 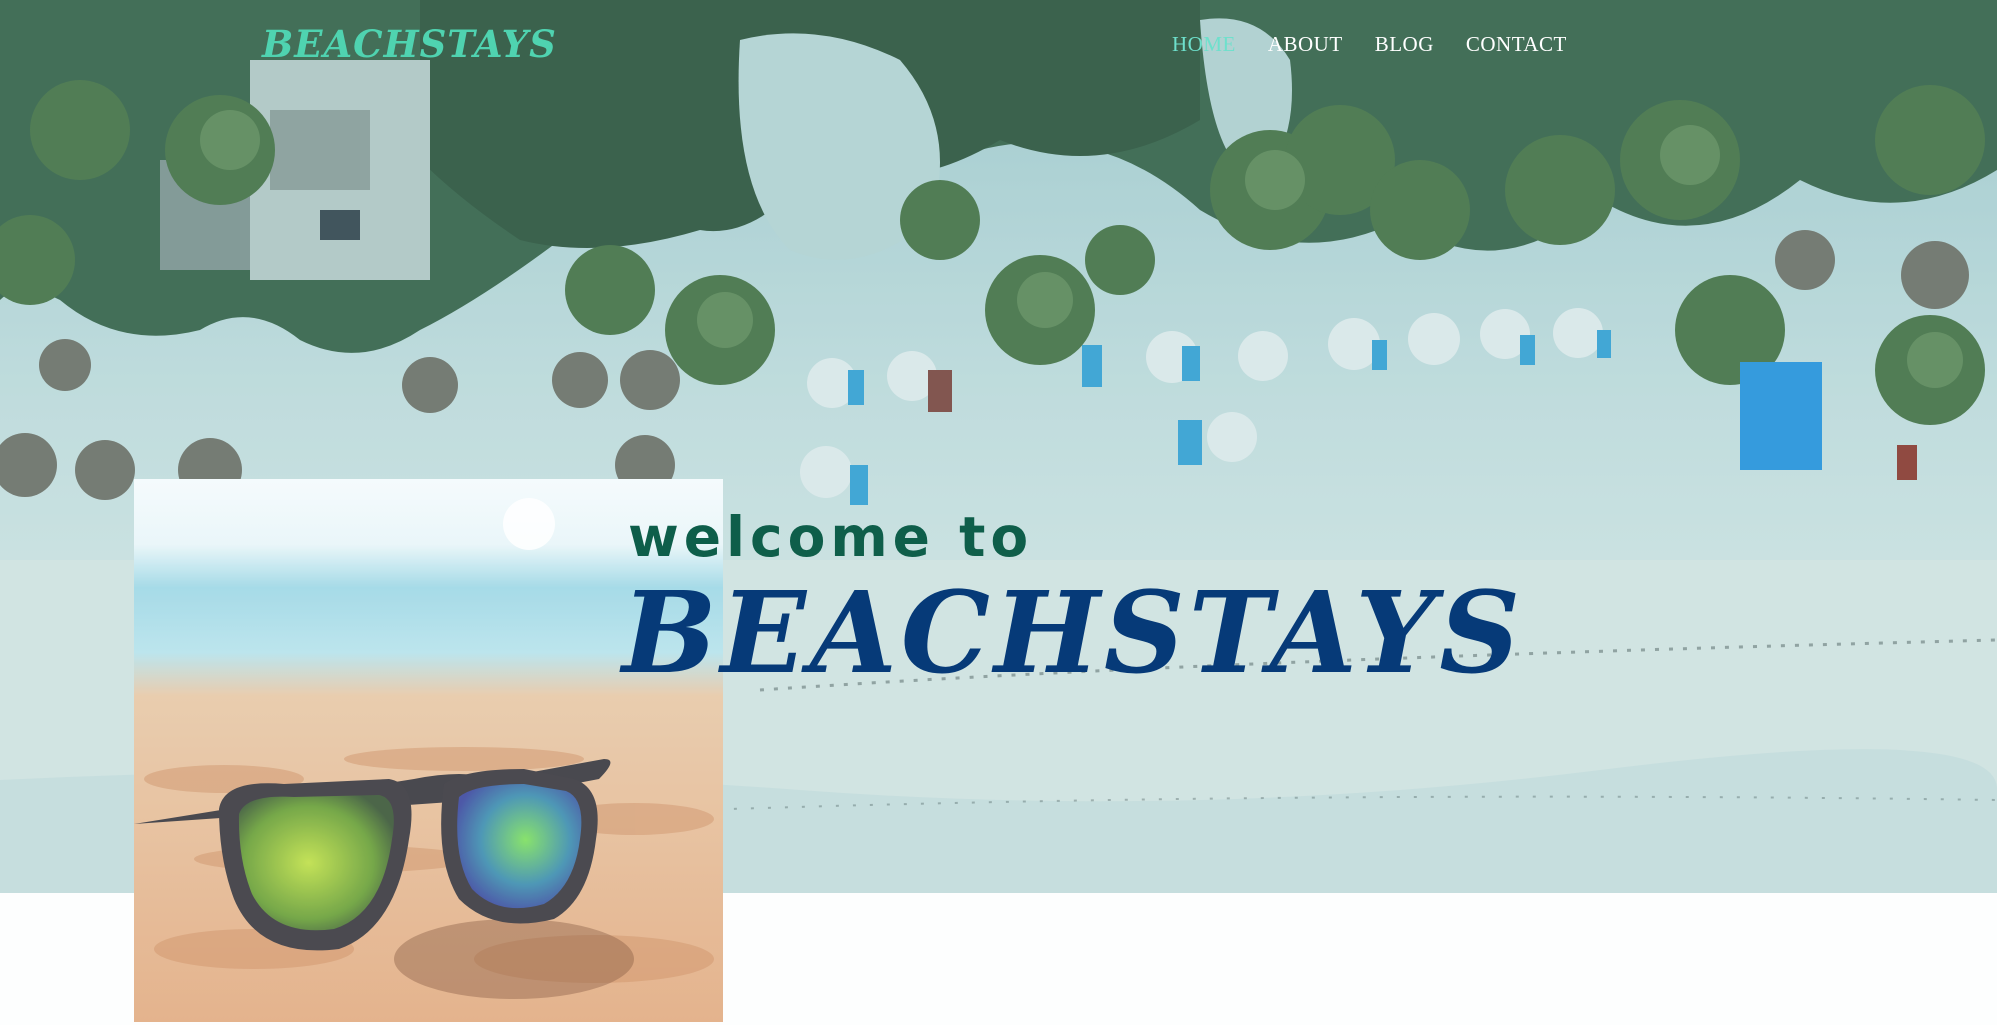 I want to click on nav-contact-link: CONTACT, so click(x=1516, y=44).